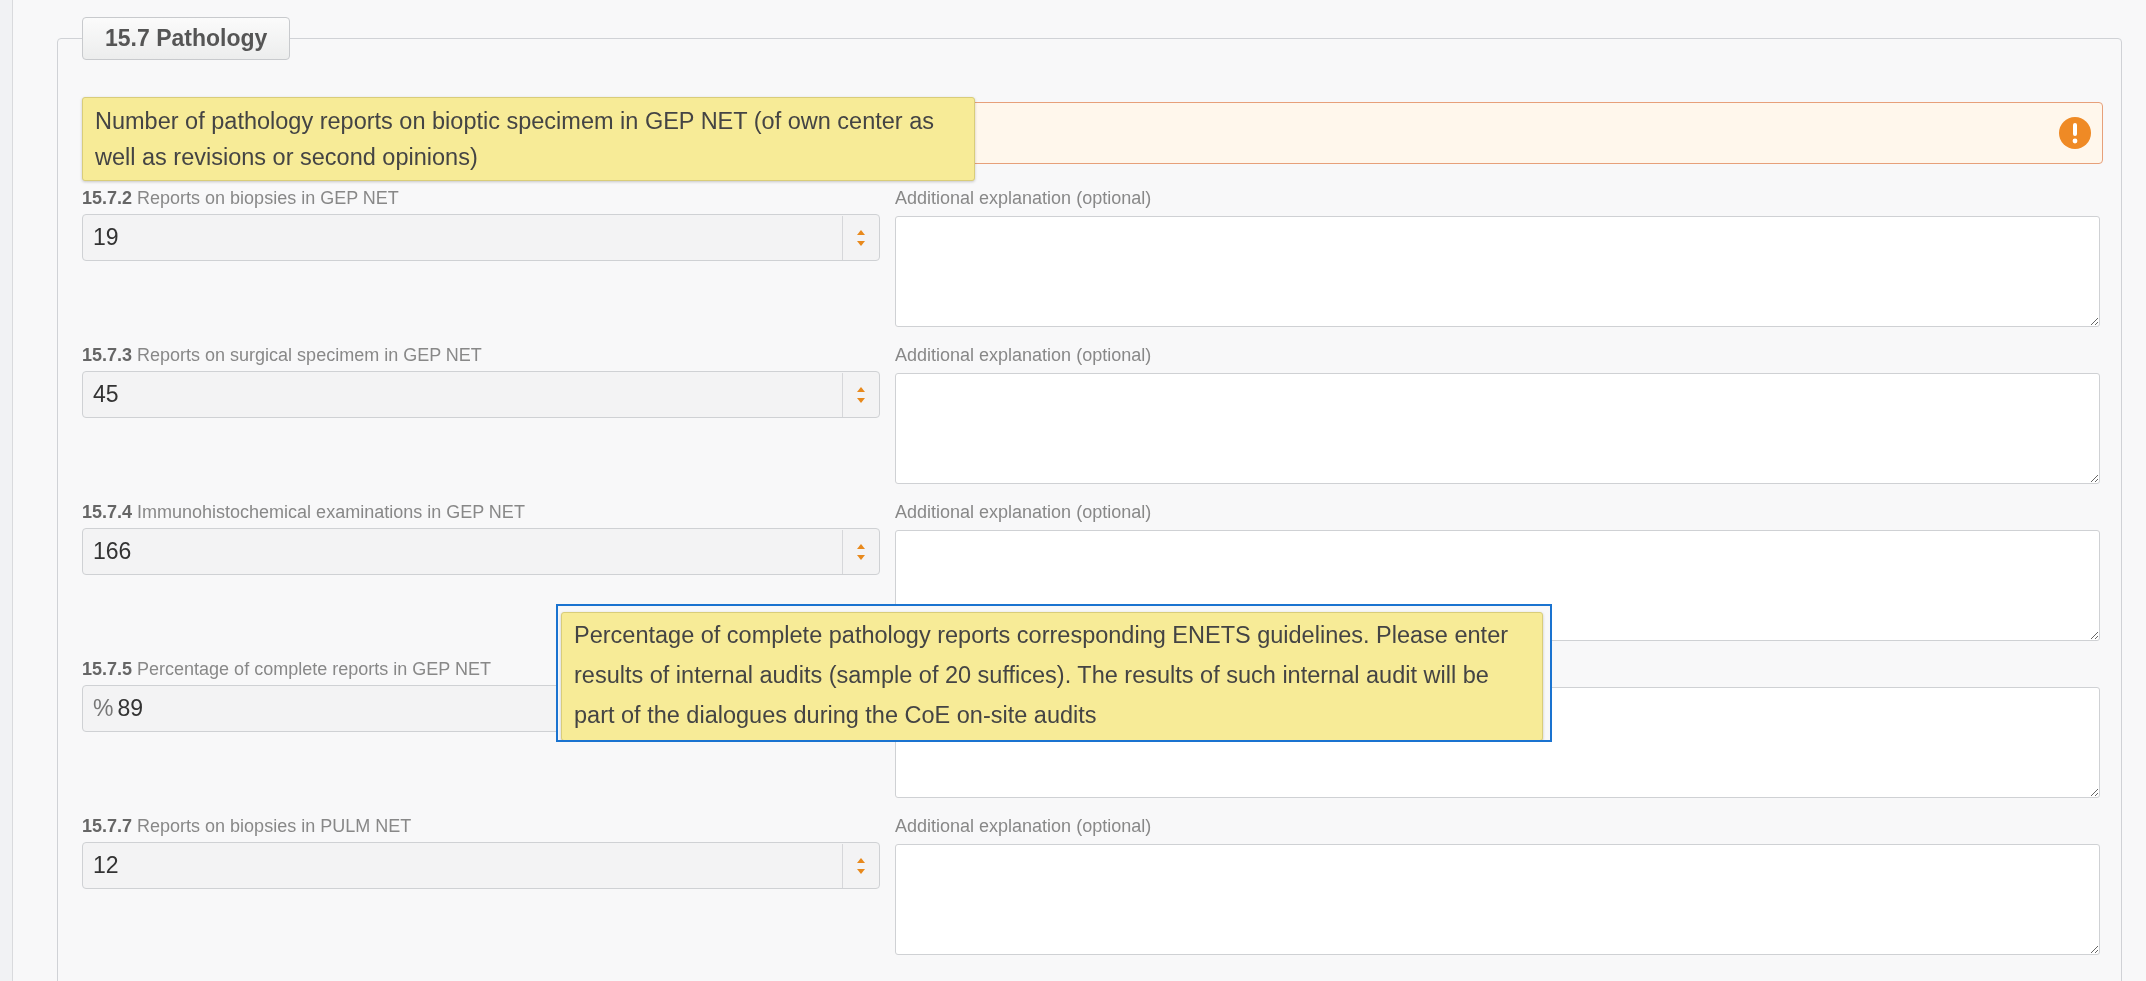 This screenshot has height=981, width=2146. What do you see at coordinates (2075, 133) in the screenshot?
I see `warning-icon` at bounding box center [2075, 133].